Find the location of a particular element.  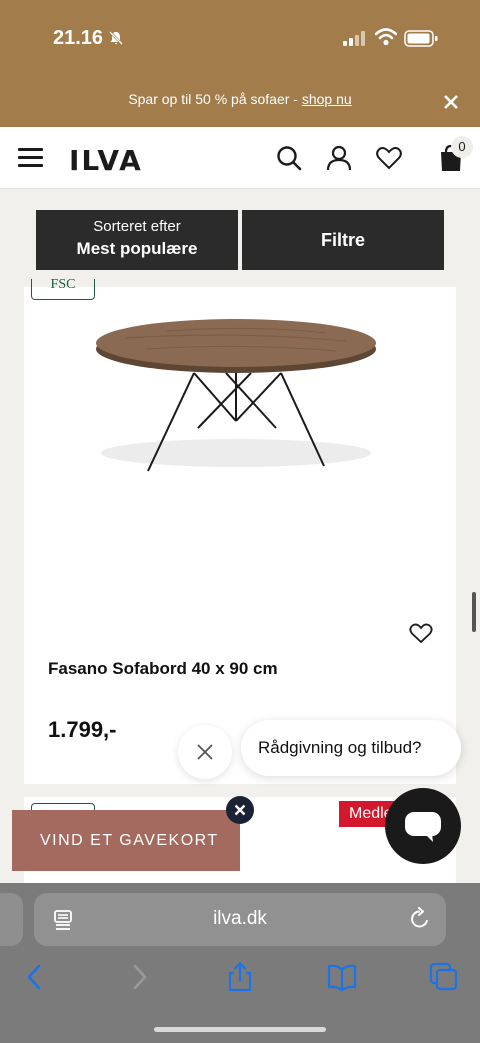

reload-icon is located at coordinates (420, 919).